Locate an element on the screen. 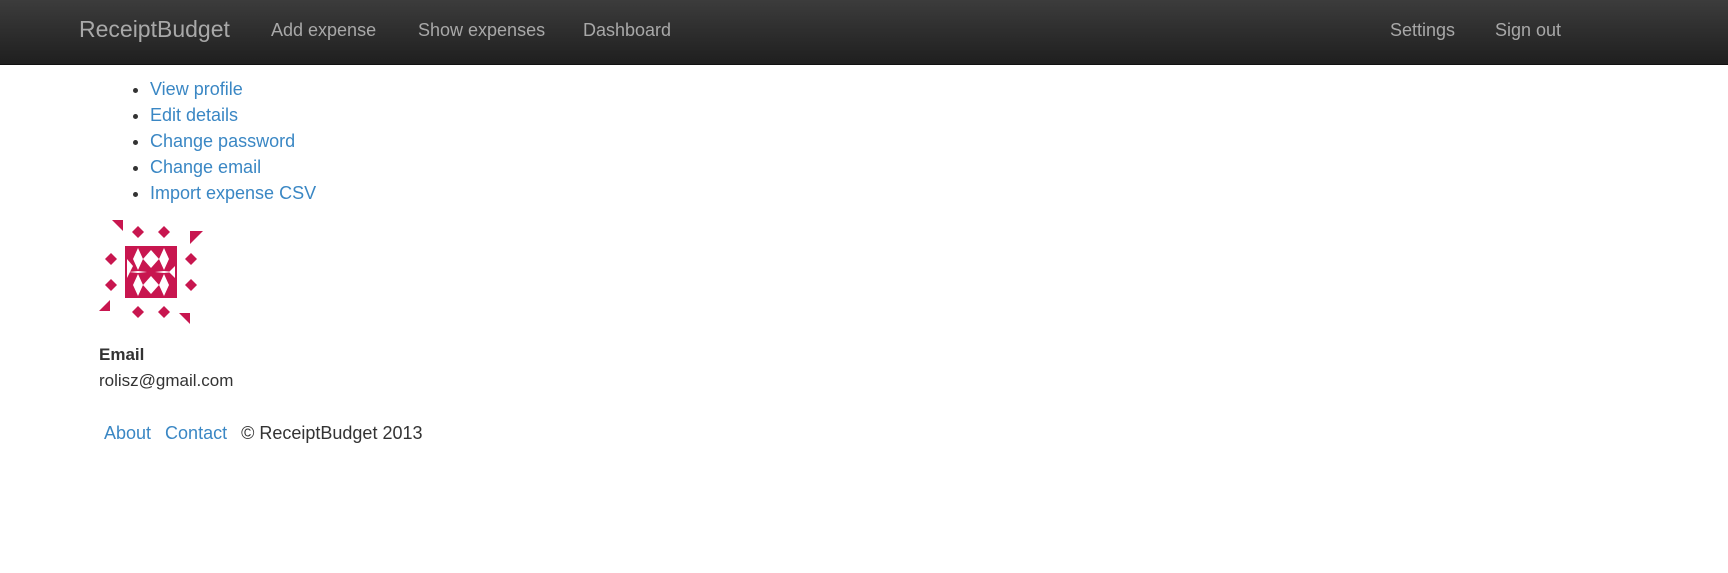 This screenshot has height=573, width=1728. footer: About Contact © ReceiptBudget 2013 is located at coordinates (263, 433).